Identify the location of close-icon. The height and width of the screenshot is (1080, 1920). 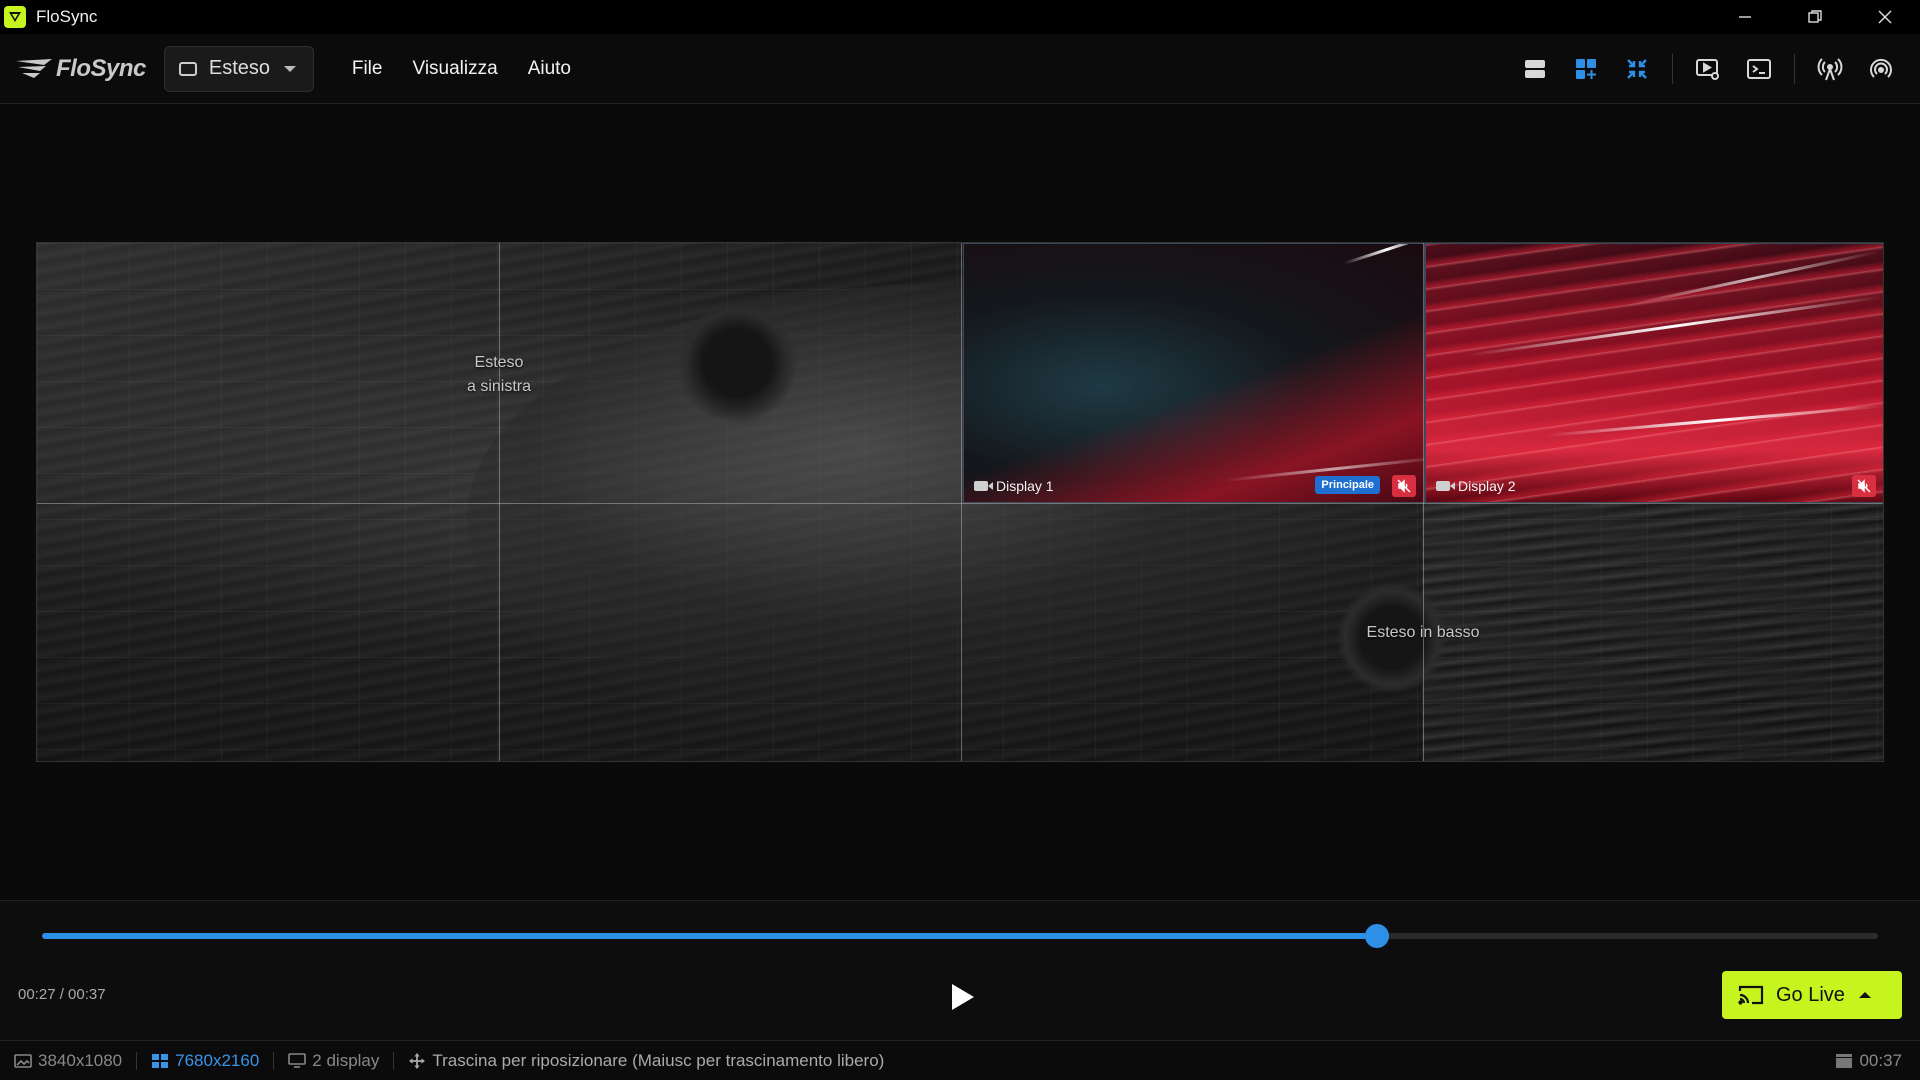
(1885, 17).